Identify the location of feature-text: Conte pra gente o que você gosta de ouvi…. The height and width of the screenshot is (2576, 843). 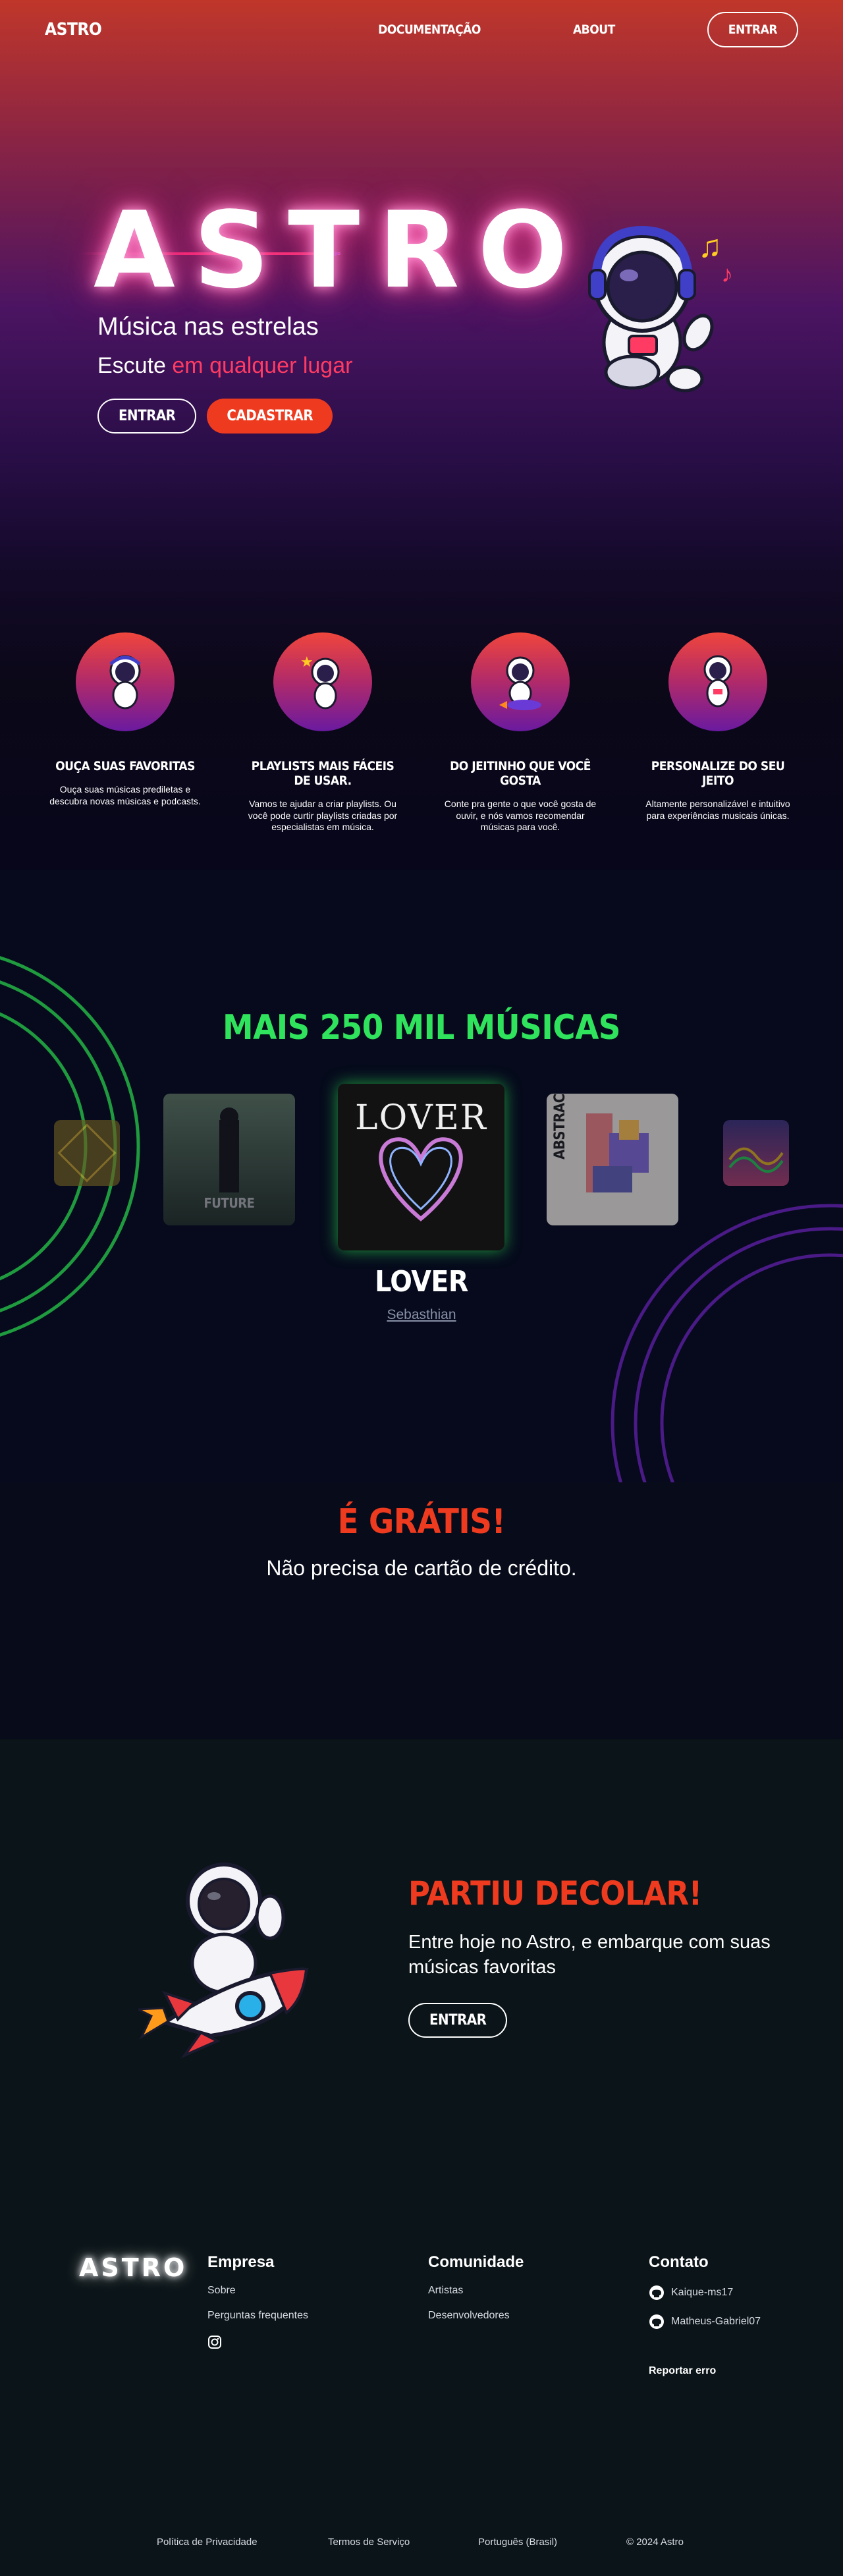
(520, 815).